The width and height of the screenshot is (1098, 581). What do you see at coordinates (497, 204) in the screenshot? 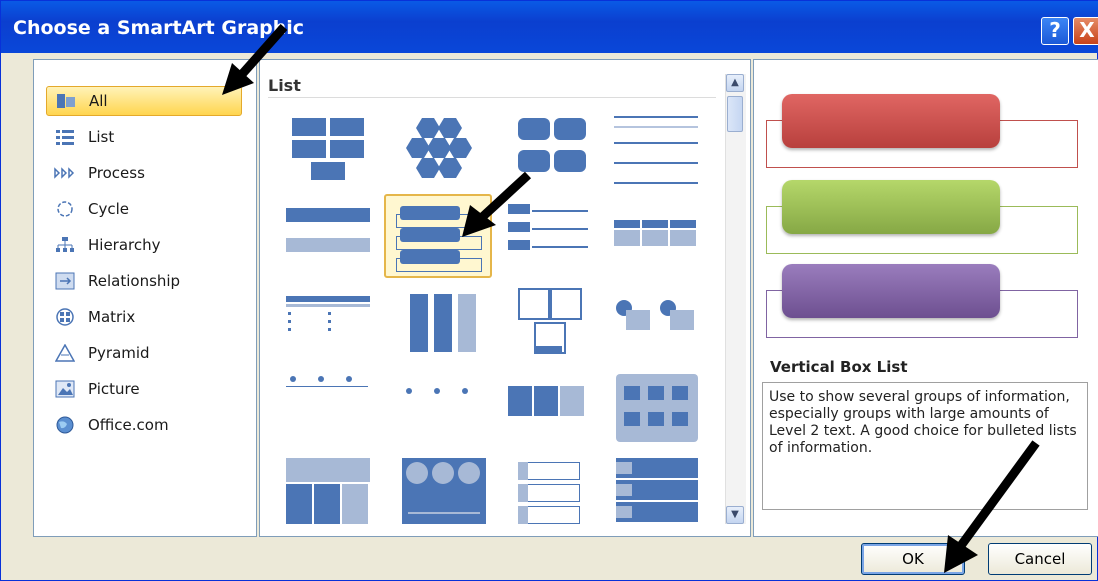
I see `annotation-arrow-layout` at bounding box center [497, 204].